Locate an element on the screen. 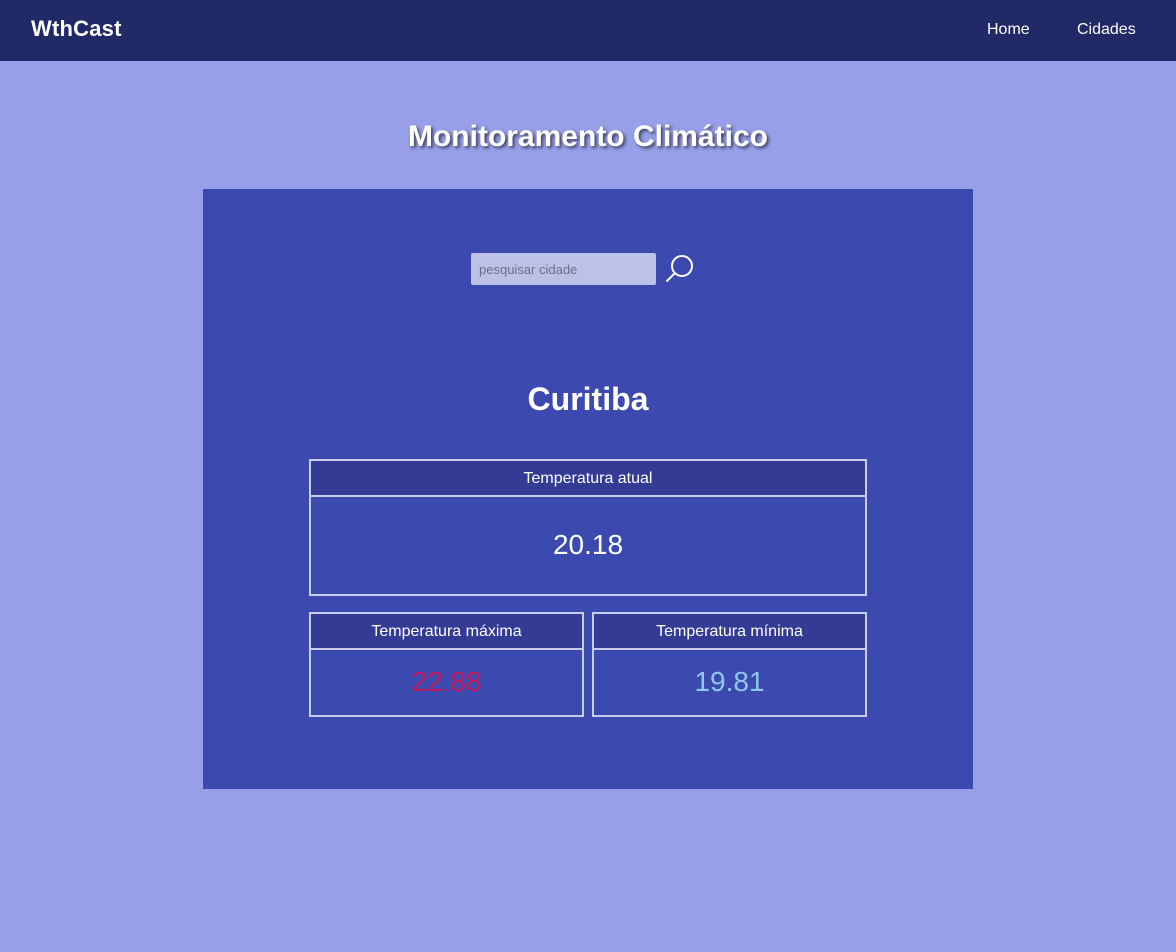 This screenshot has height=952, width=1176. max-temperature-value: 22.88 is located at coordinates (446, 681).